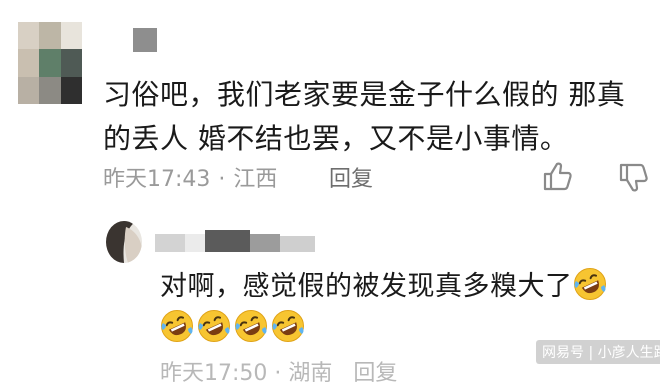 This screenshot has width=660, height=387. Describe the element at coordinates (255, 179) in the screenshot. I see `comment-location: 江西` at that location.